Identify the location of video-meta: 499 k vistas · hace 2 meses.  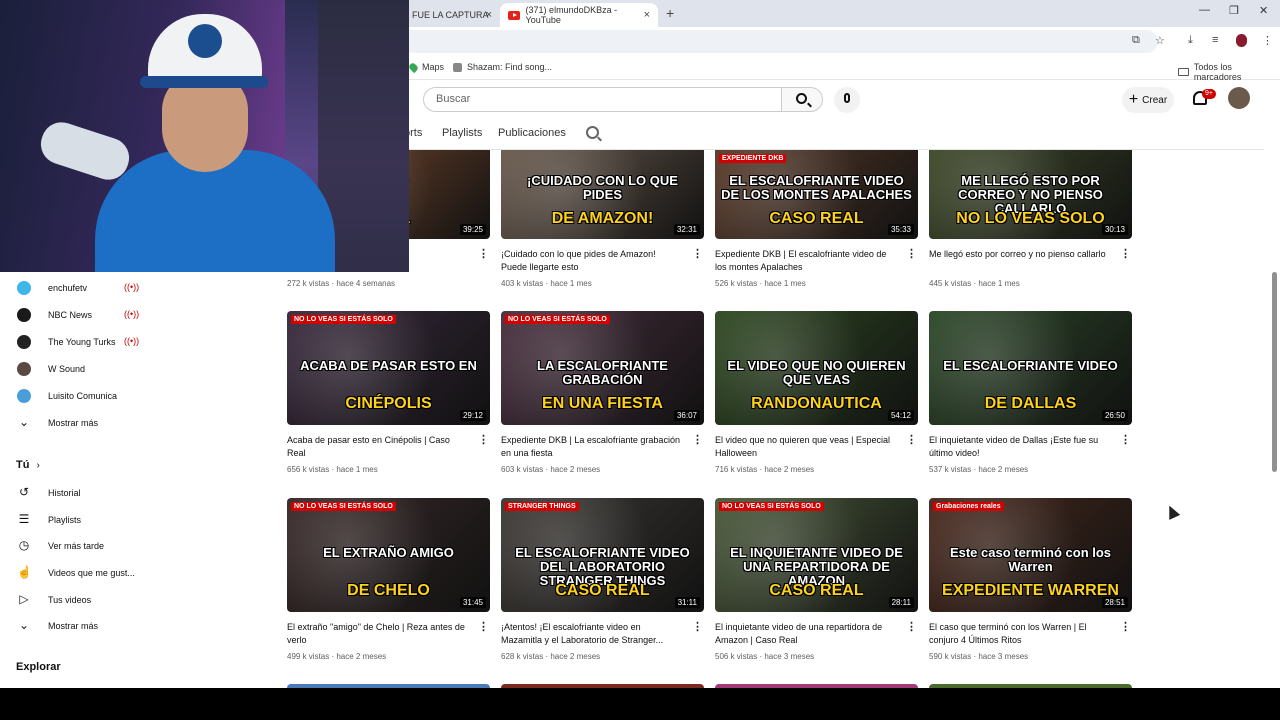
(337, 656).